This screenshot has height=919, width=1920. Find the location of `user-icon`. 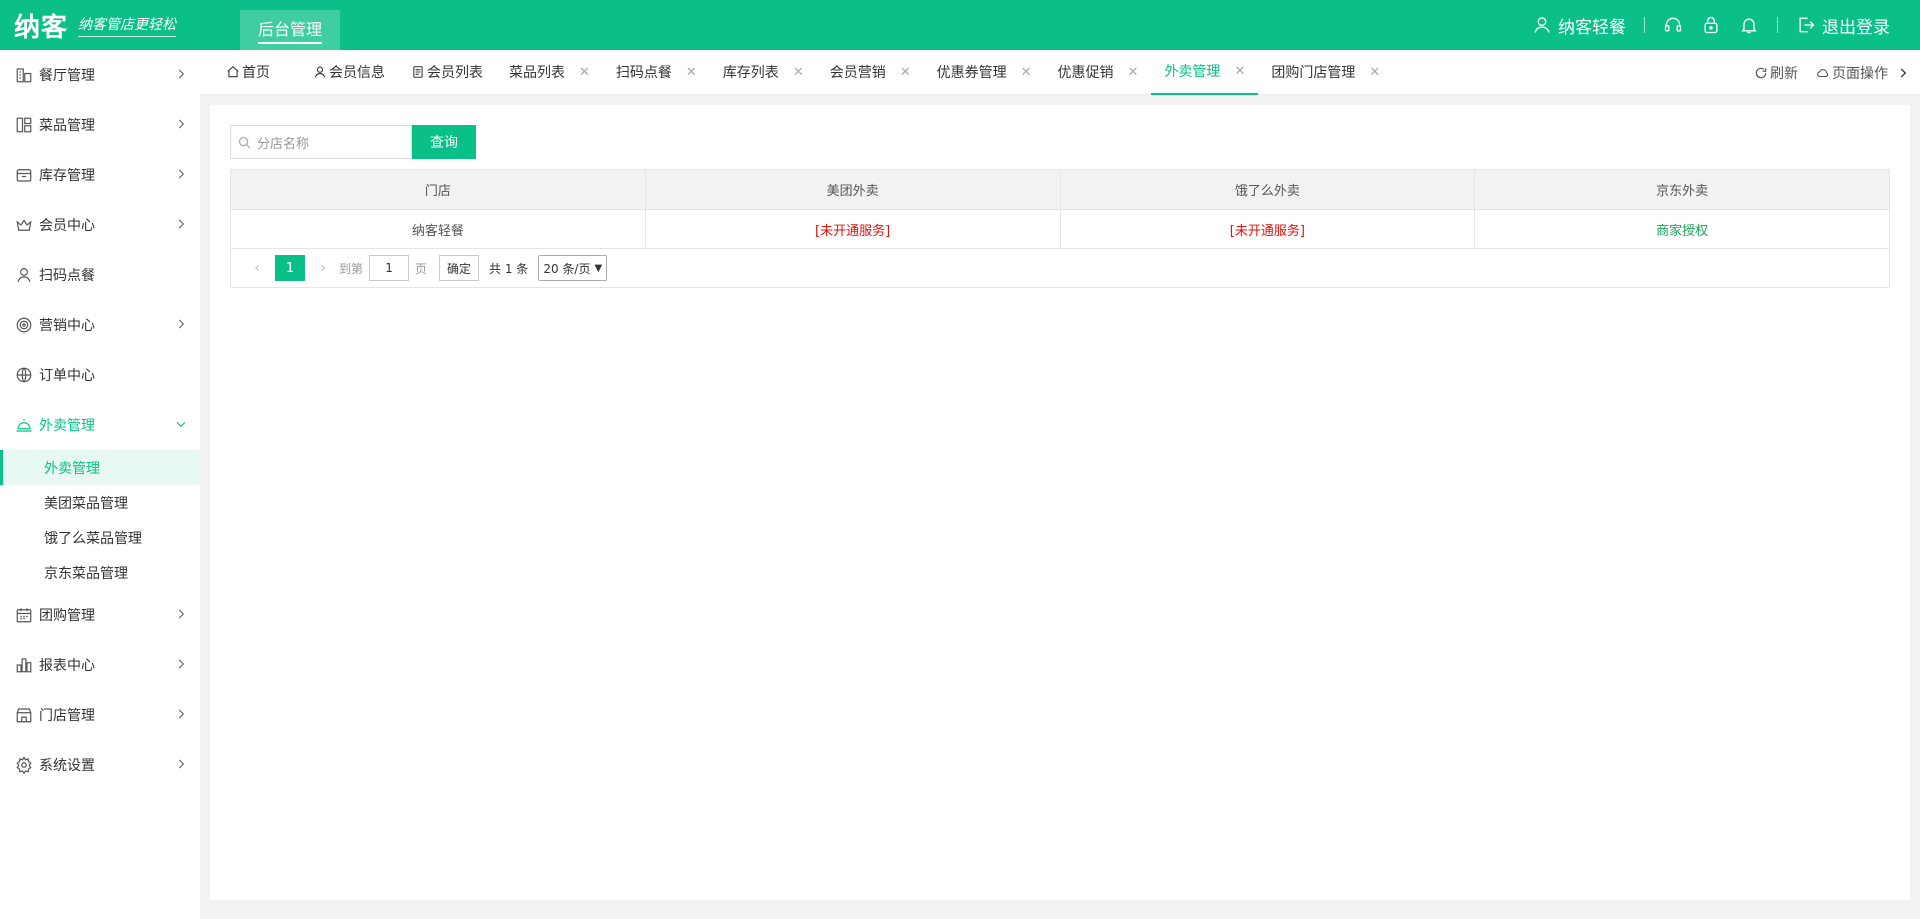

user-icon is located at coordinates (320, 72).